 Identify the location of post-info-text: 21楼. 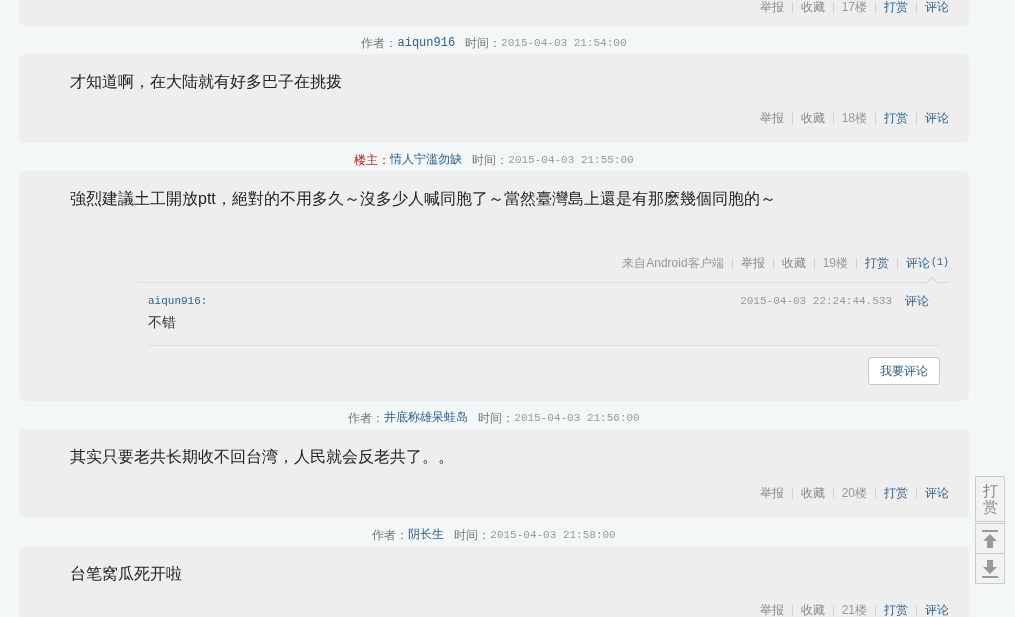
(854, 610).